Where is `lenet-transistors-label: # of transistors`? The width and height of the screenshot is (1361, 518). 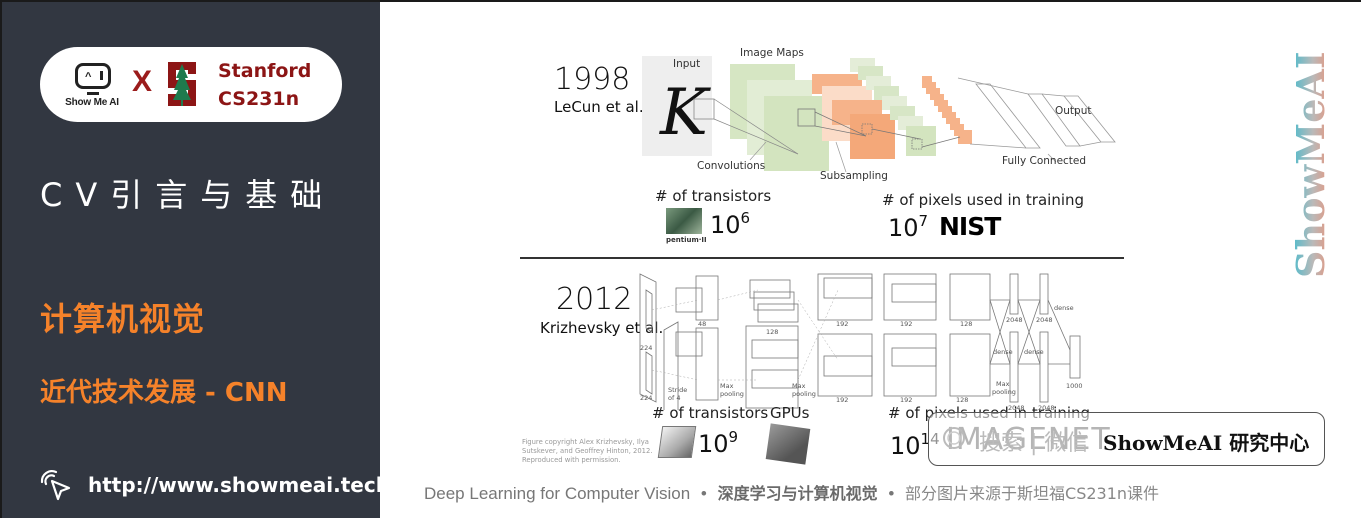 lenet-transistors-label: # of transistors is located at coordinates (713, 196).